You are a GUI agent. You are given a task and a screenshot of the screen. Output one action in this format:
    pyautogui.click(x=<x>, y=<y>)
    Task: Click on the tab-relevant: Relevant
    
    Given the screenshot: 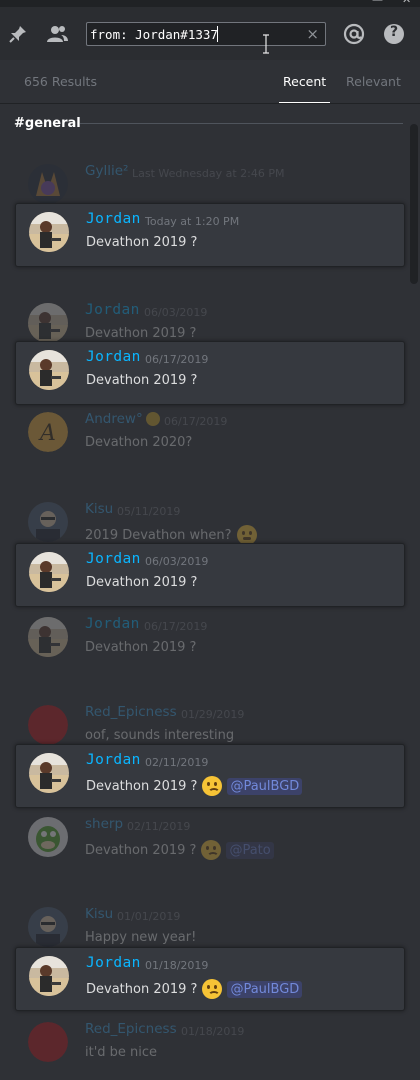 What is the action you would take?
    pyautogui.click(x=373, y=81)
    